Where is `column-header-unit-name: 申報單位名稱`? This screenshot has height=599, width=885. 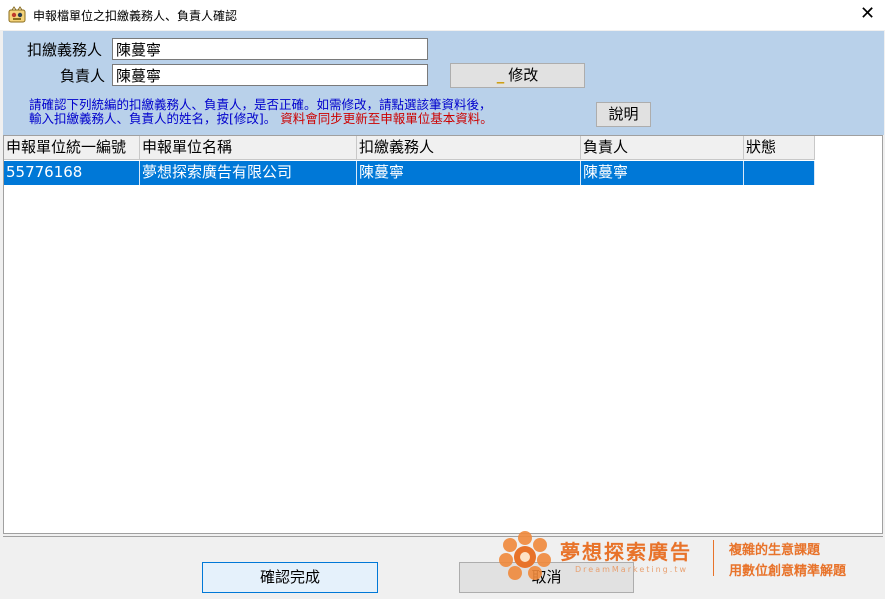 column-header-unit-name: 申報單位名稱 is located at coordinates (248, 148).